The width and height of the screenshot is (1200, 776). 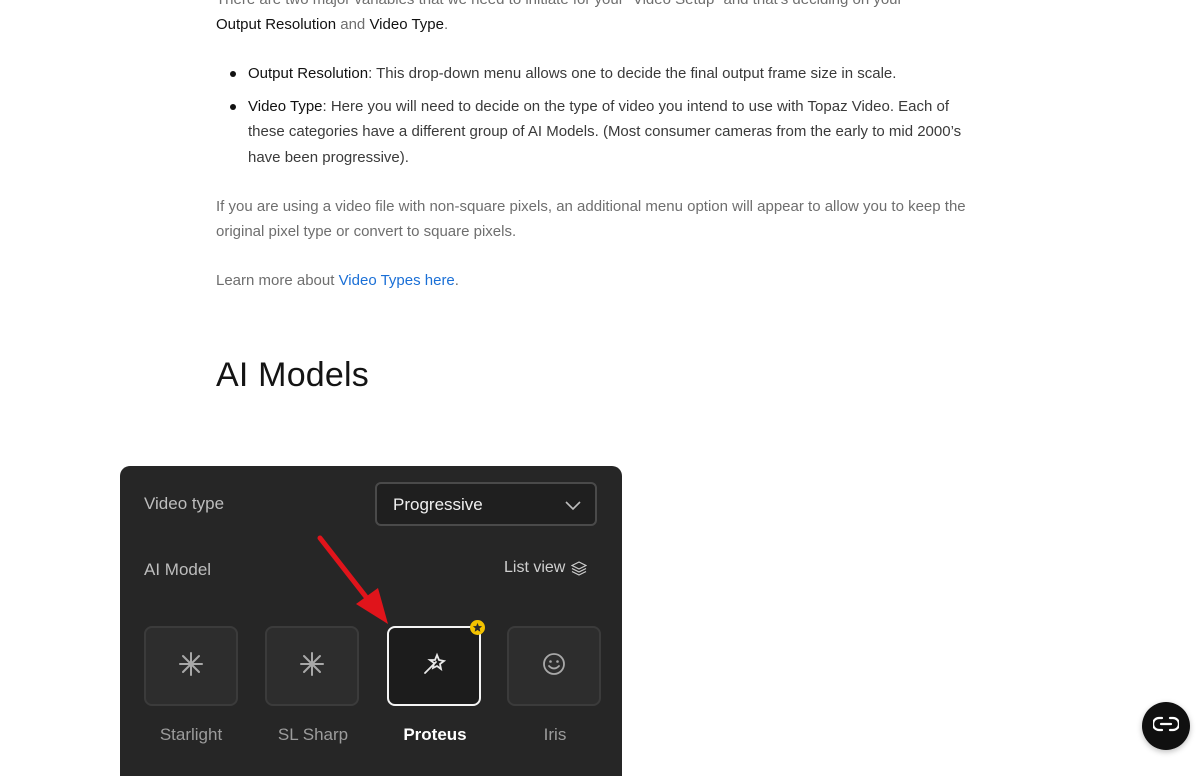 I want to click on model-name-iris: Iris, so click(x=555, y=734).